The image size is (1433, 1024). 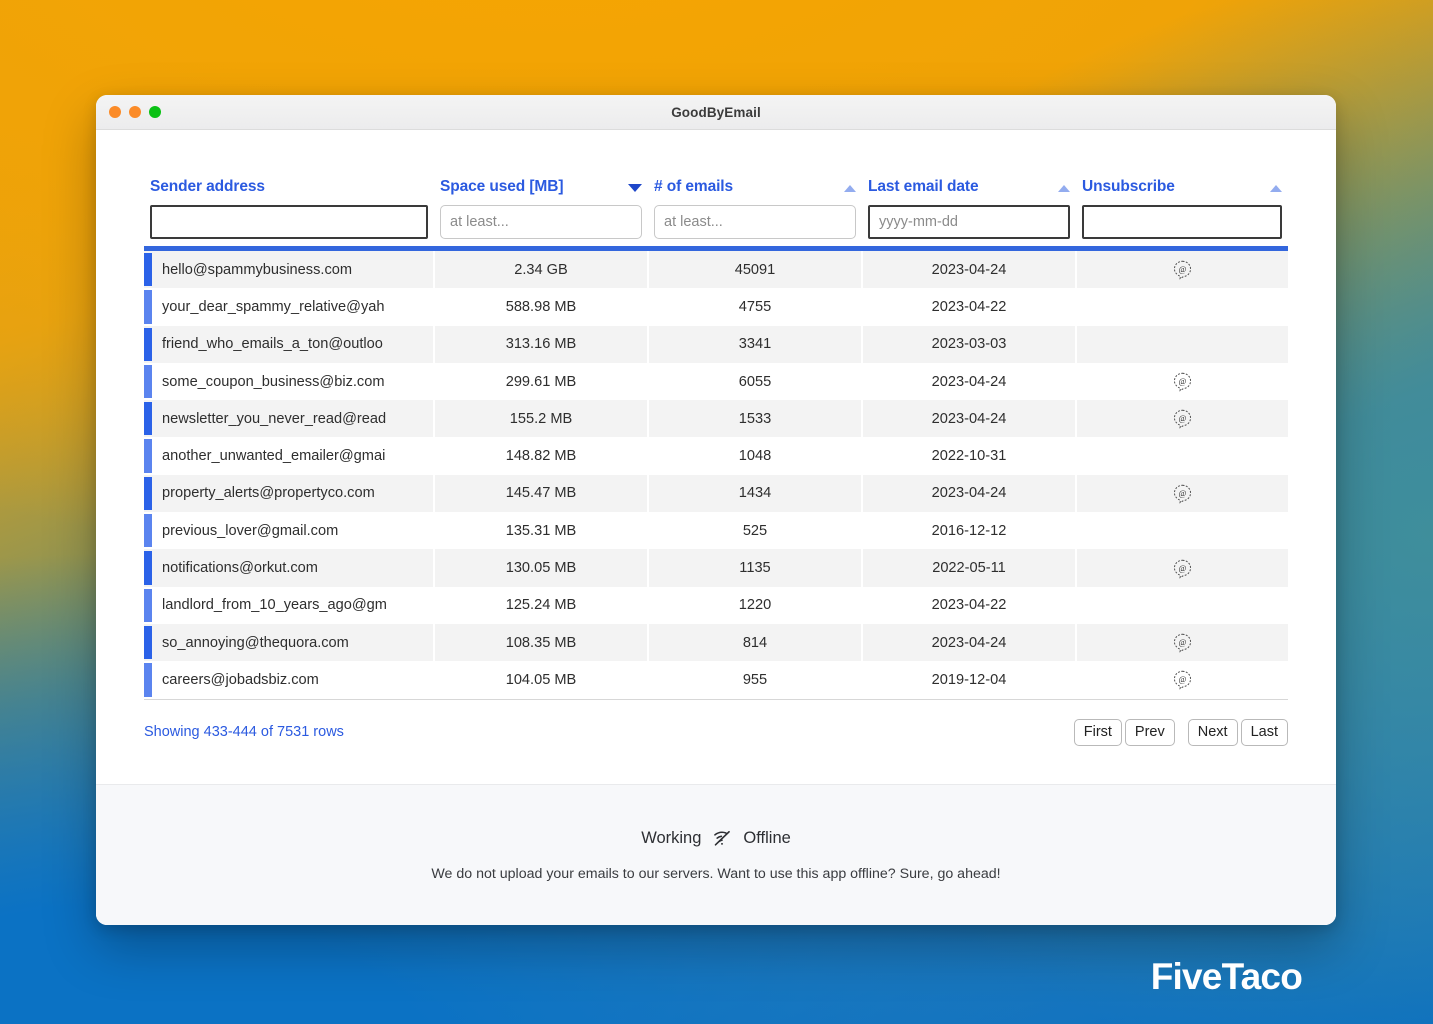 What do you see at coordinates (969, 680) in the screenshot?
I see `cell-last-email-date: 2019-12-04` at bounding box center [969, 680].